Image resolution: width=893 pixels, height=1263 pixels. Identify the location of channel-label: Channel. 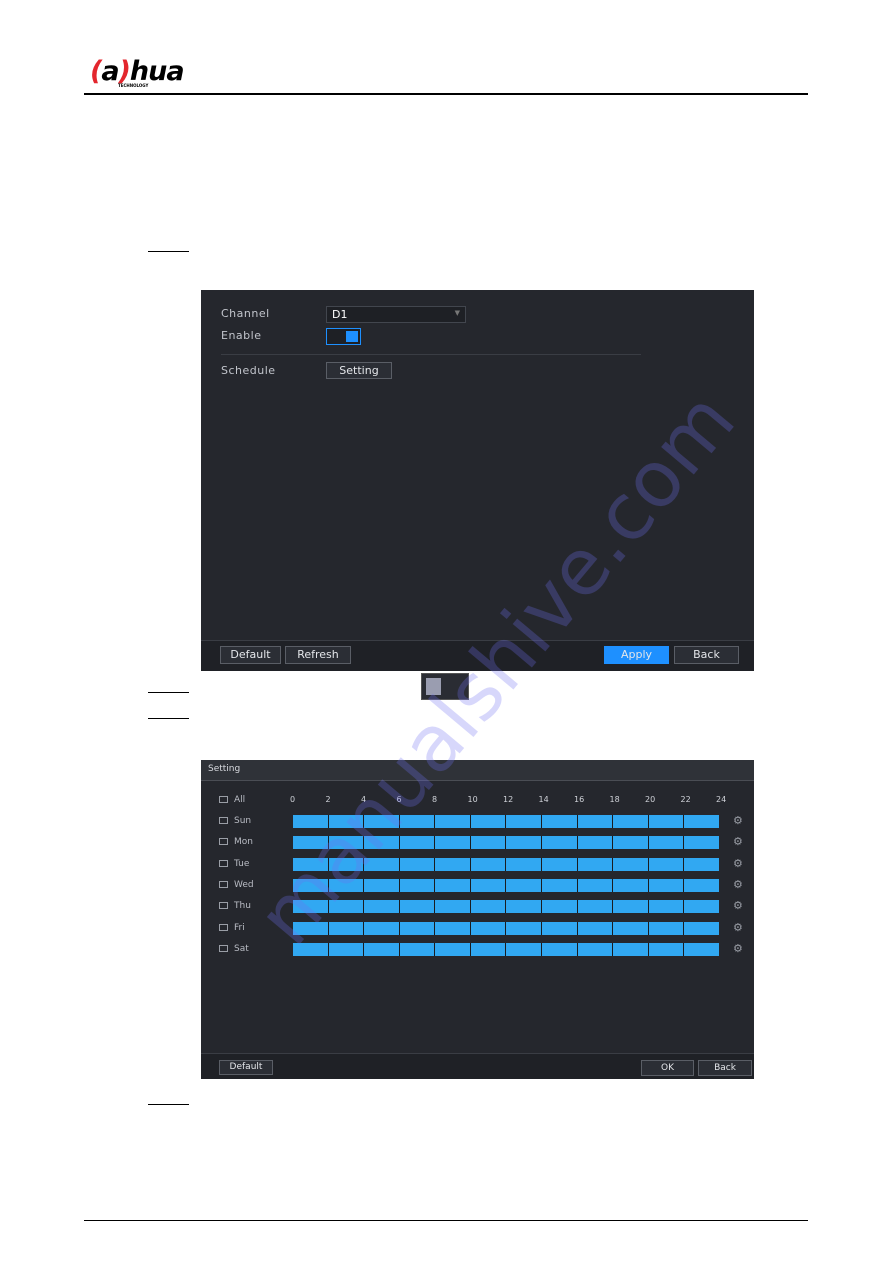
(245, 313).